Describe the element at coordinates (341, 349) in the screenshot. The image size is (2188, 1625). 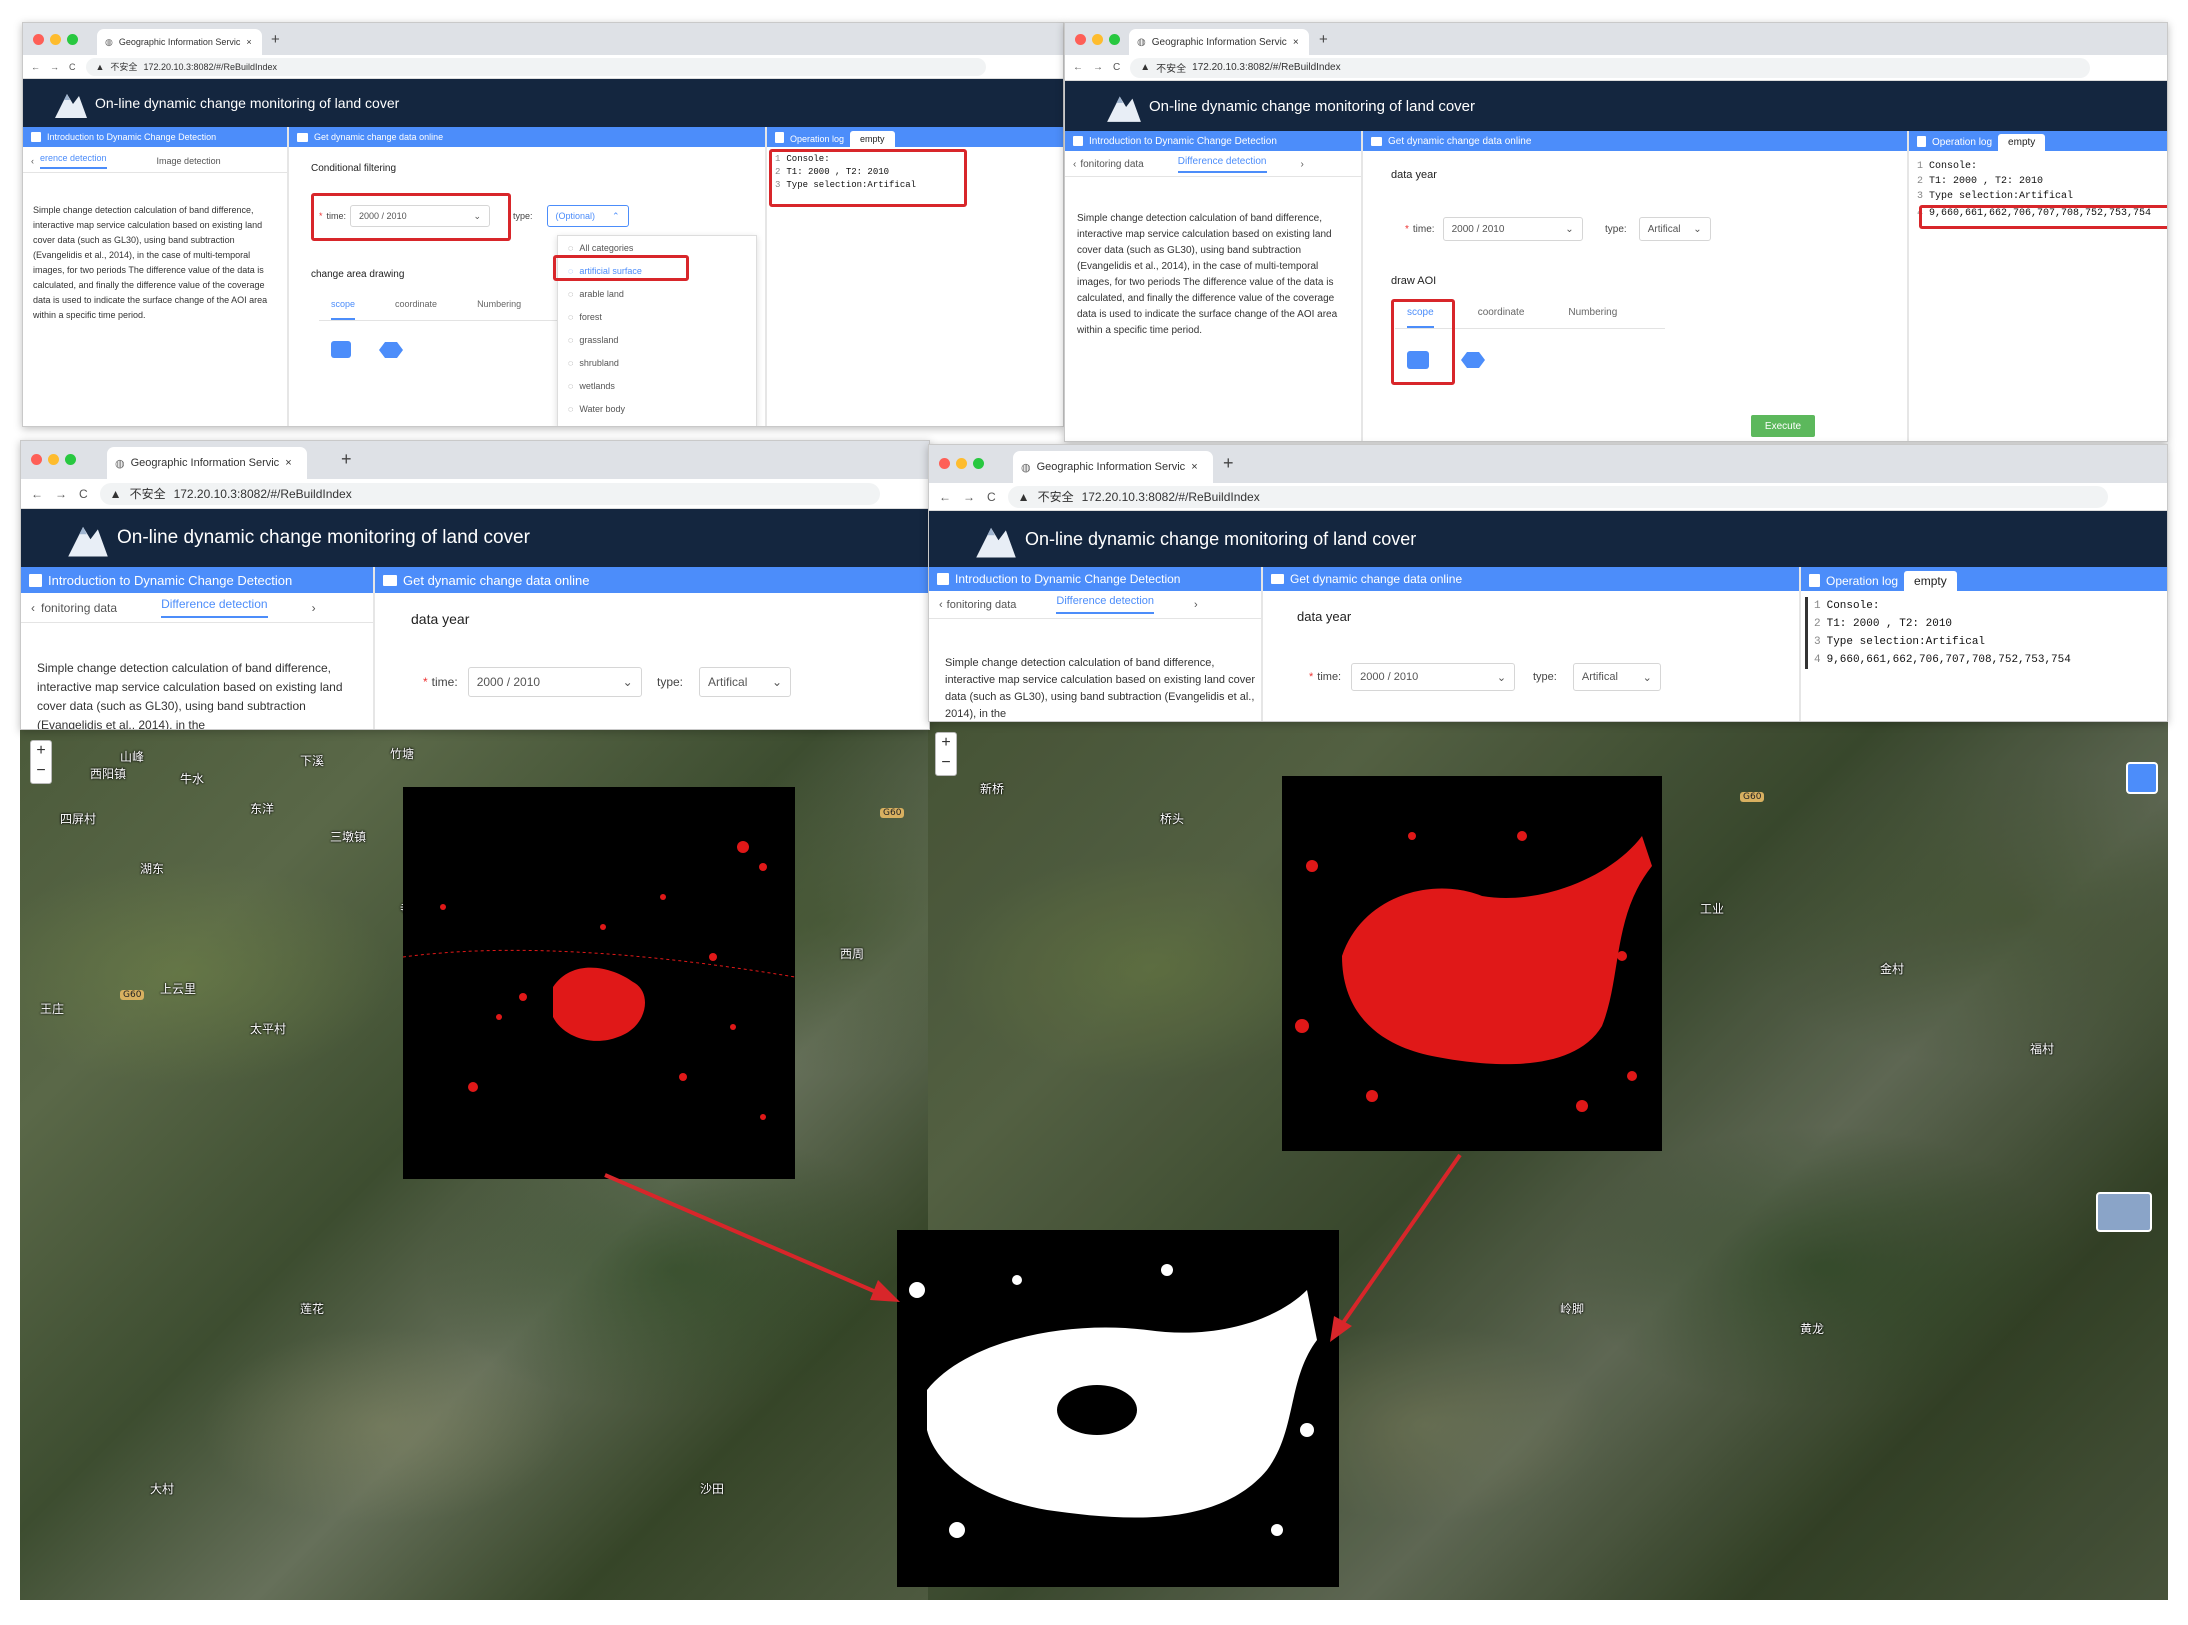
I see `rectangle-draw-icon` at that location.